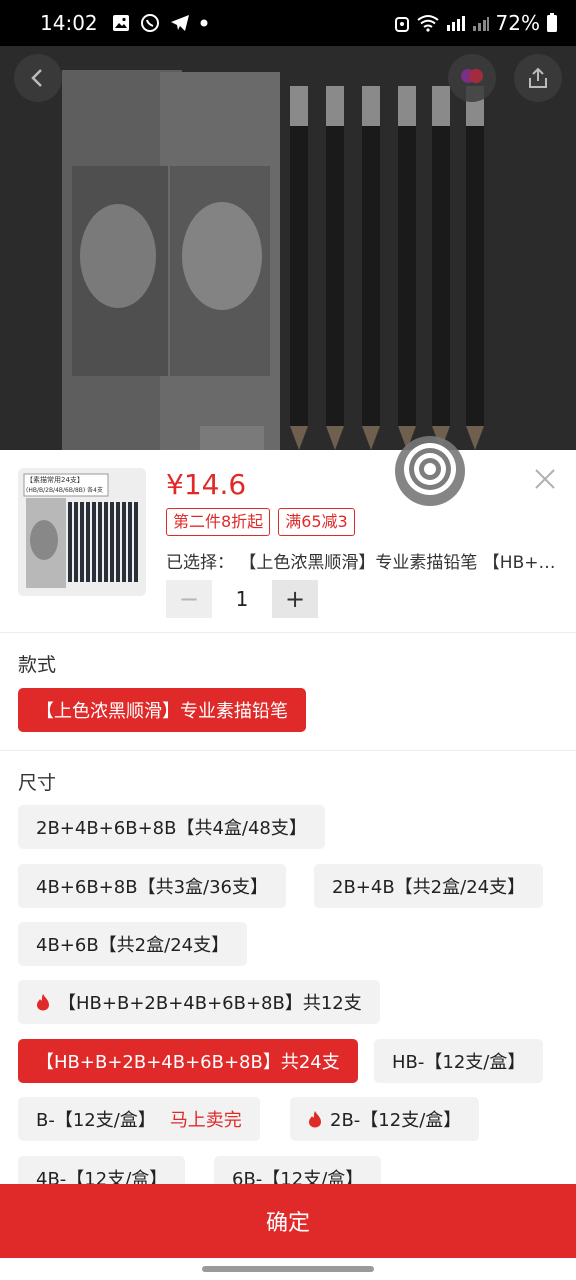 This screenshot has height=1280, width=576. What do you see at coordinates (517, 23) in the screenshot?
I see `battery-percent: 72%` at bounding box center [517, 23].